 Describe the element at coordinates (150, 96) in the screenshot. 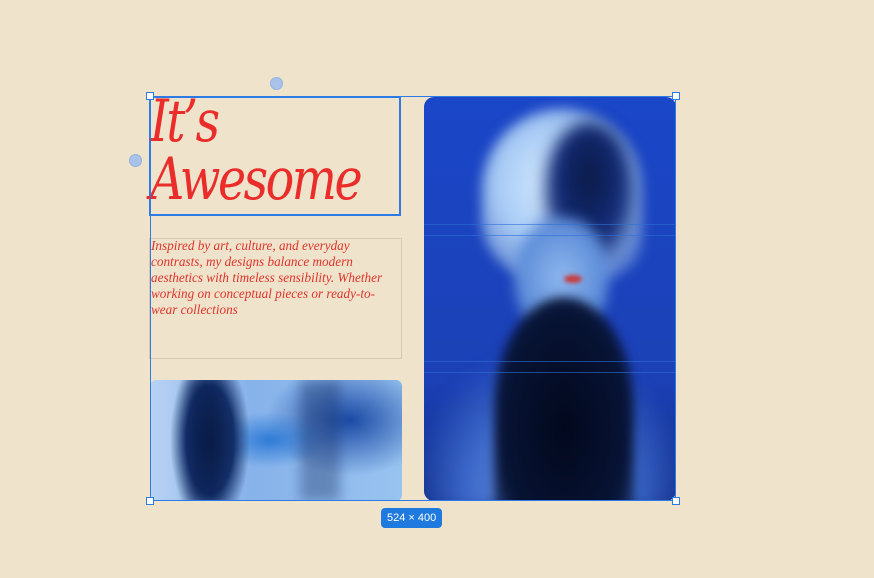

I see `resize-handle-top-left` at that location.